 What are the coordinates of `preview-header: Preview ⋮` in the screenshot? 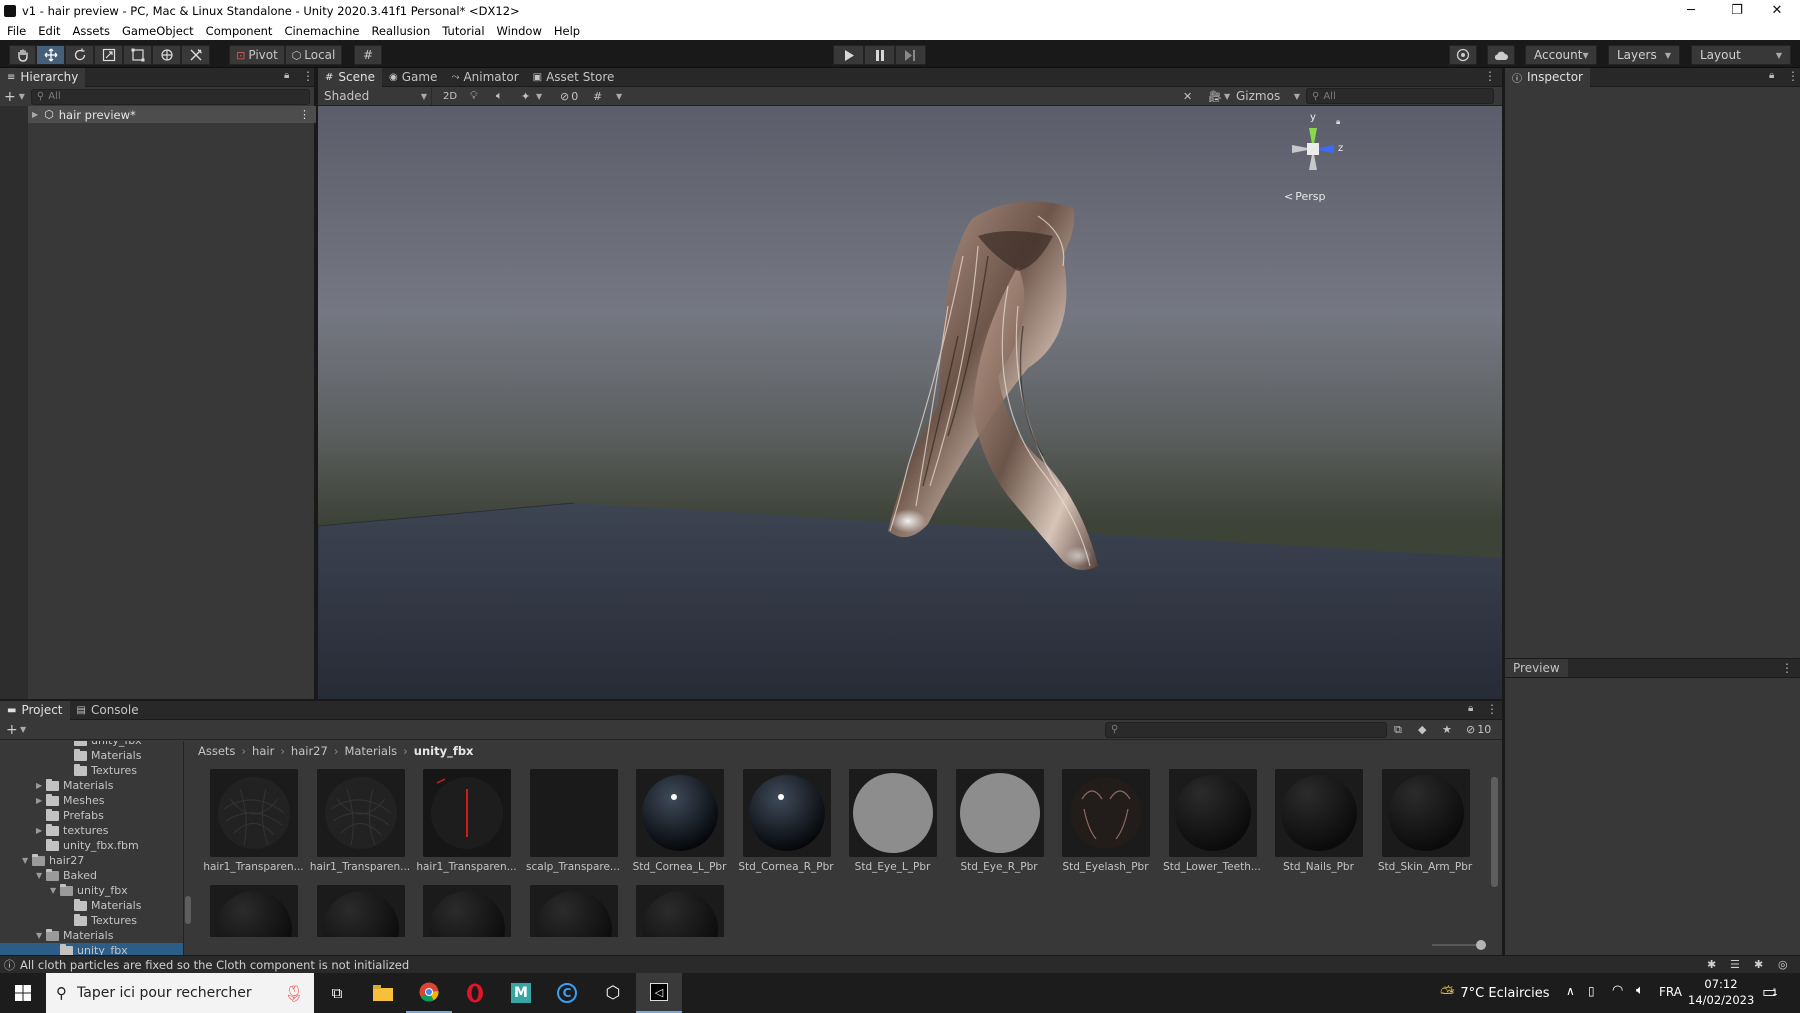 It's located at (1652, 668).